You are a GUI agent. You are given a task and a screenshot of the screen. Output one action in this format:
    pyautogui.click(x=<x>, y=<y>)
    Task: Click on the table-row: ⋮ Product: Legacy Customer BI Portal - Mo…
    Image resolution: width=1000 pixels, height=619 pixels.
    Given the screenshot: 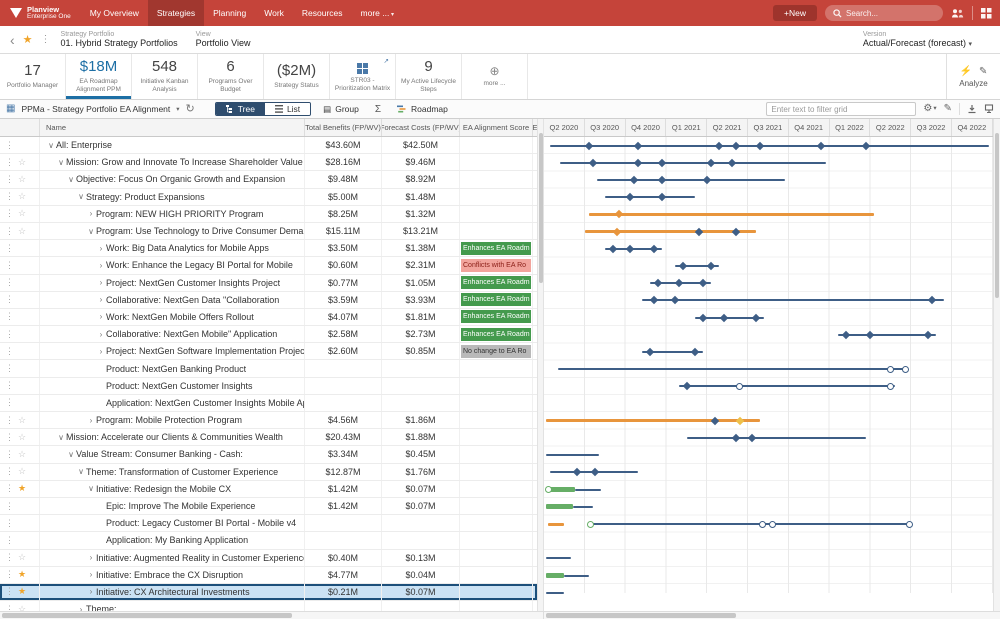 What is the action you would take?
    pyautogui.click(x=268, y=524)
    